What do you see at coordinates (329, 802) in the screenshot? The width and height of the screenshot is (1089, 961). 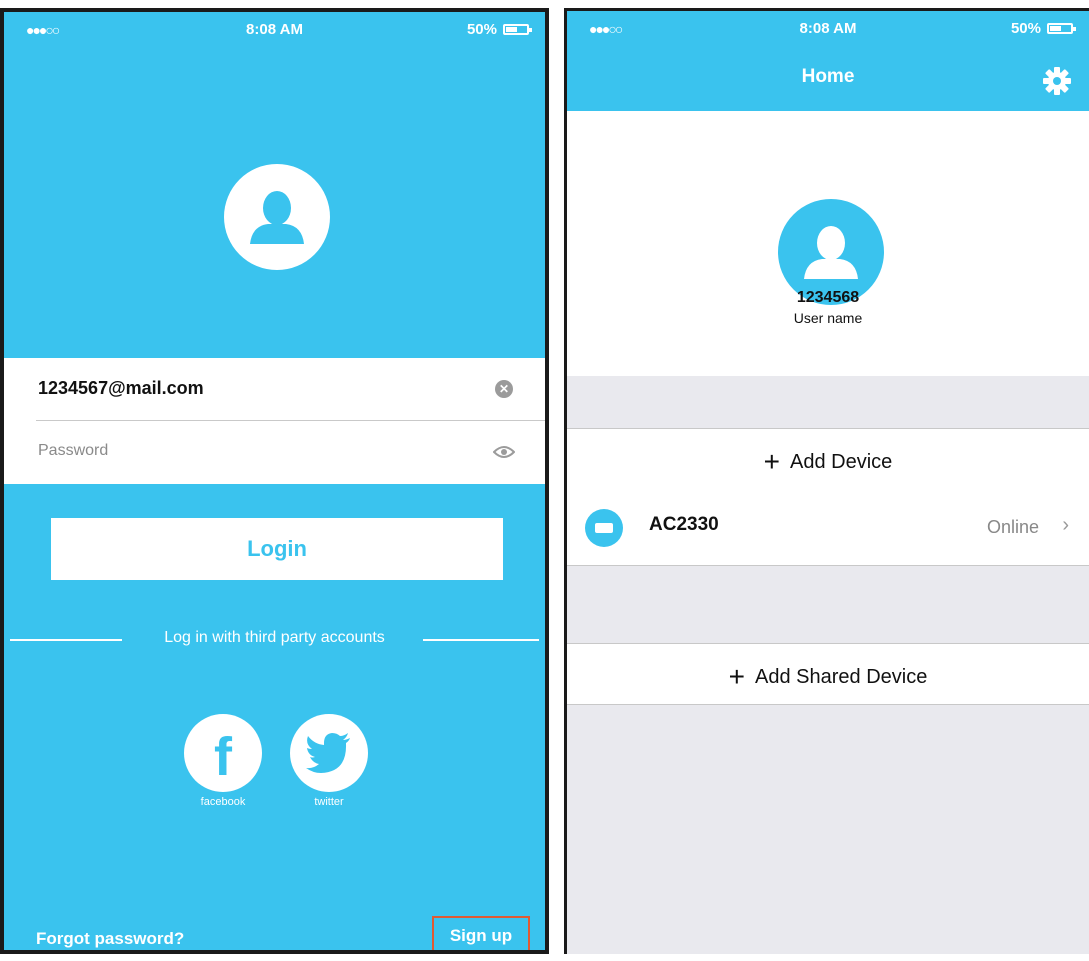 I see `twitter-label: twitter` at bounding box center [329, 802].